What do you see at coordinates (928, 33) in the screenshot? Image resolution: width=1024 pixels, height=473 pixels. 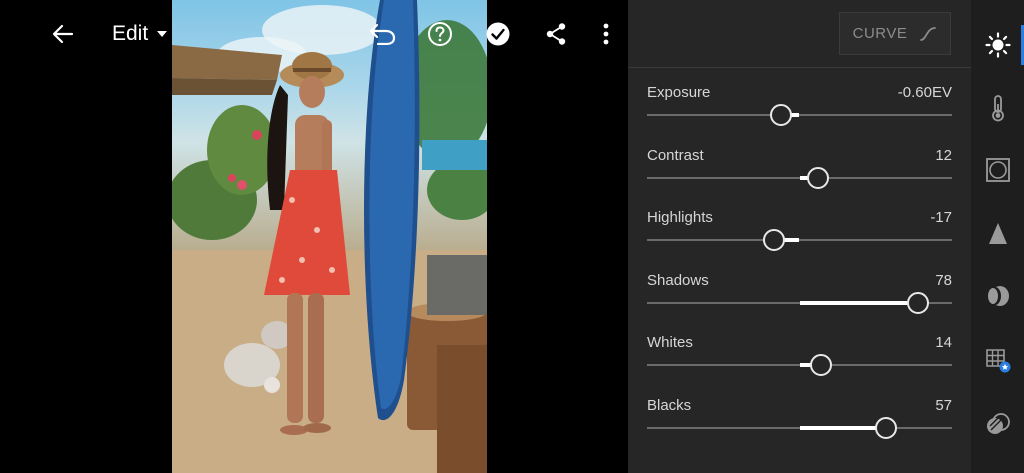 I see `curve-icon` at bounding box center [928, 33].